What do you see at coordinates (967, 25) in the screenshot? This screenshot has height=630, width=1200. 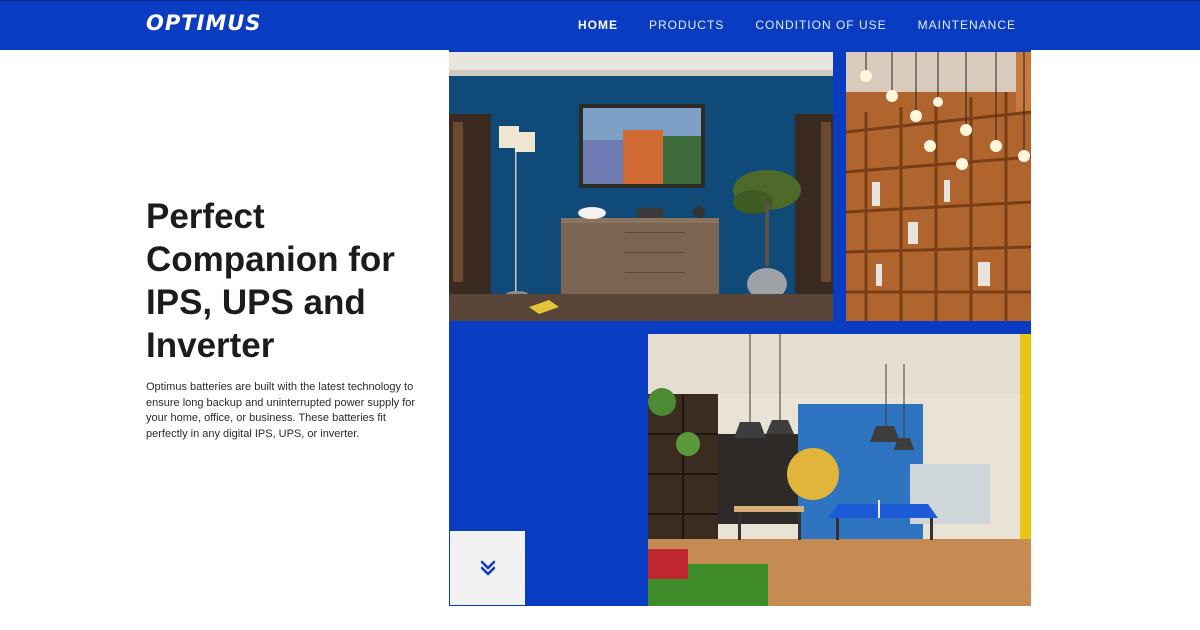 I see `nav-maintenance: MAINTENANCE` at bounding box center [967, 25].